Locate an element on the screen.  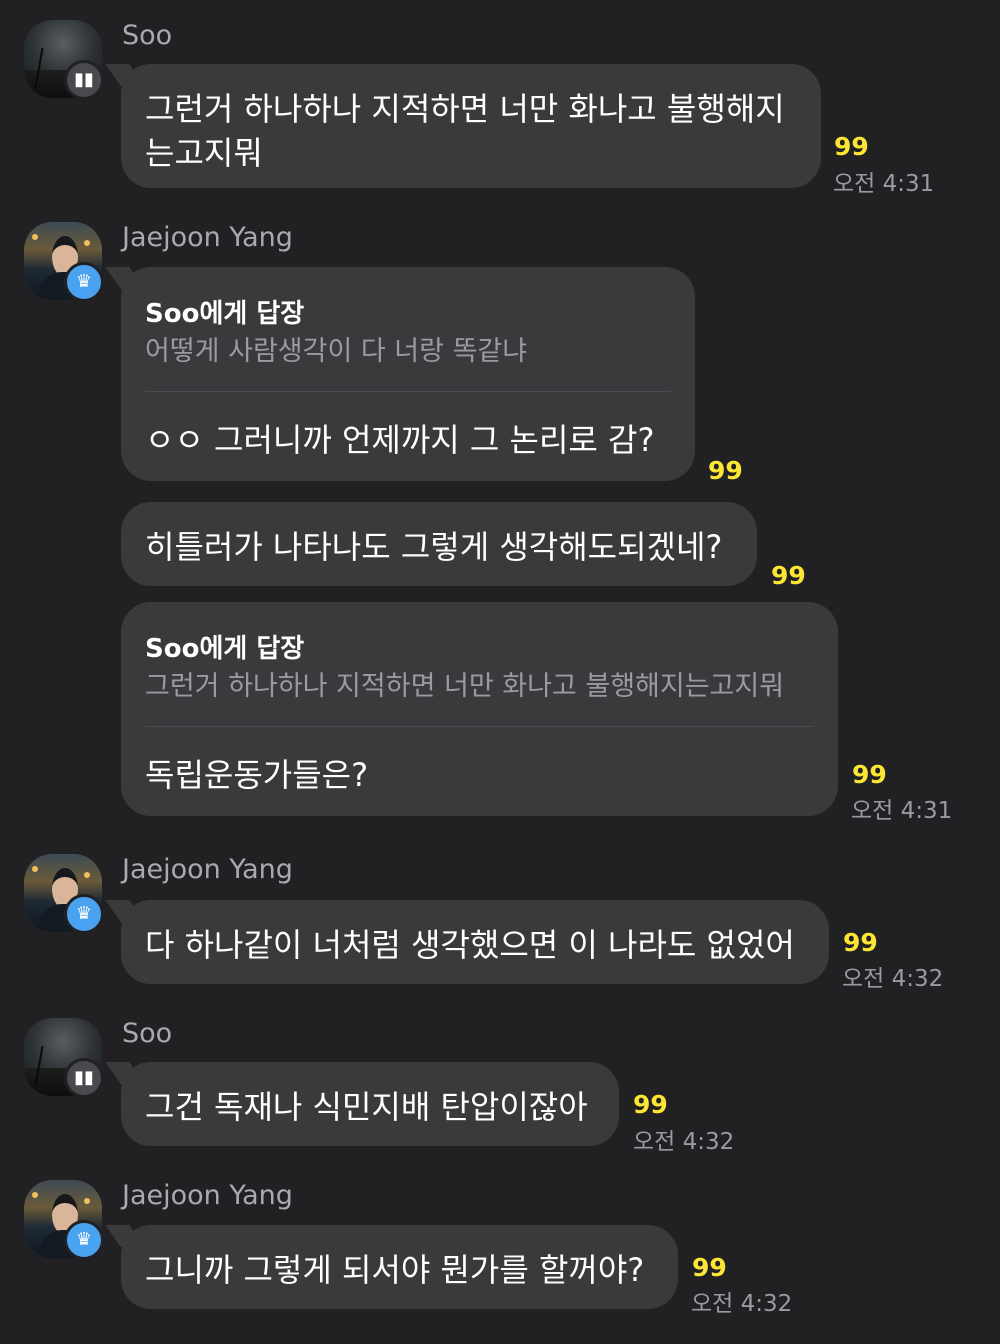
message-text: 그건 독재나 식민지배 탄압이잖아 is located at coordinates (366, 1107).